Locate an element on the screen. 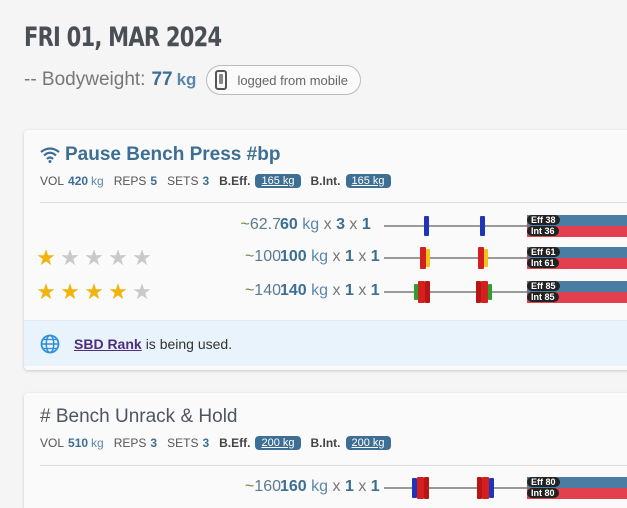  set-row: ~160 160 kg x 1 x 1 Eff 80 Int 80 is located at coordinates (325, 488).